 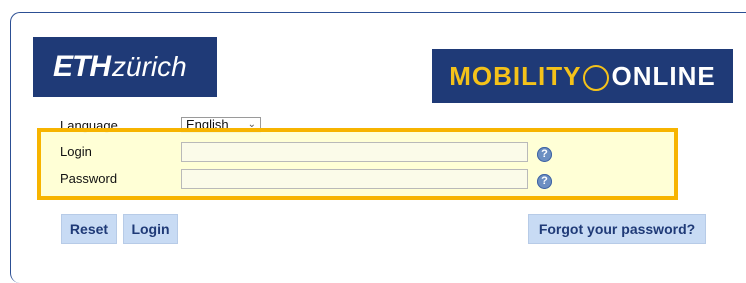 What do you see at coordinates (89, 229) in the screenshot?
I see `reset-button: Reset` at bounding box center [89, 229].